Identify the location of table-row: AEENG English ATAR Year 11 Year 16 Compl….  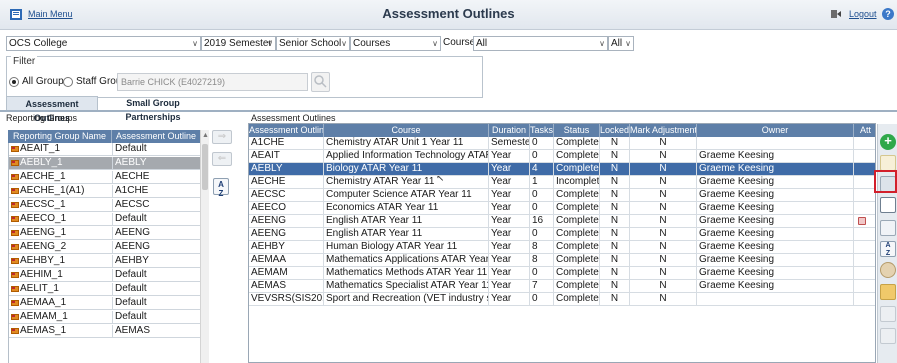
(562, 221).